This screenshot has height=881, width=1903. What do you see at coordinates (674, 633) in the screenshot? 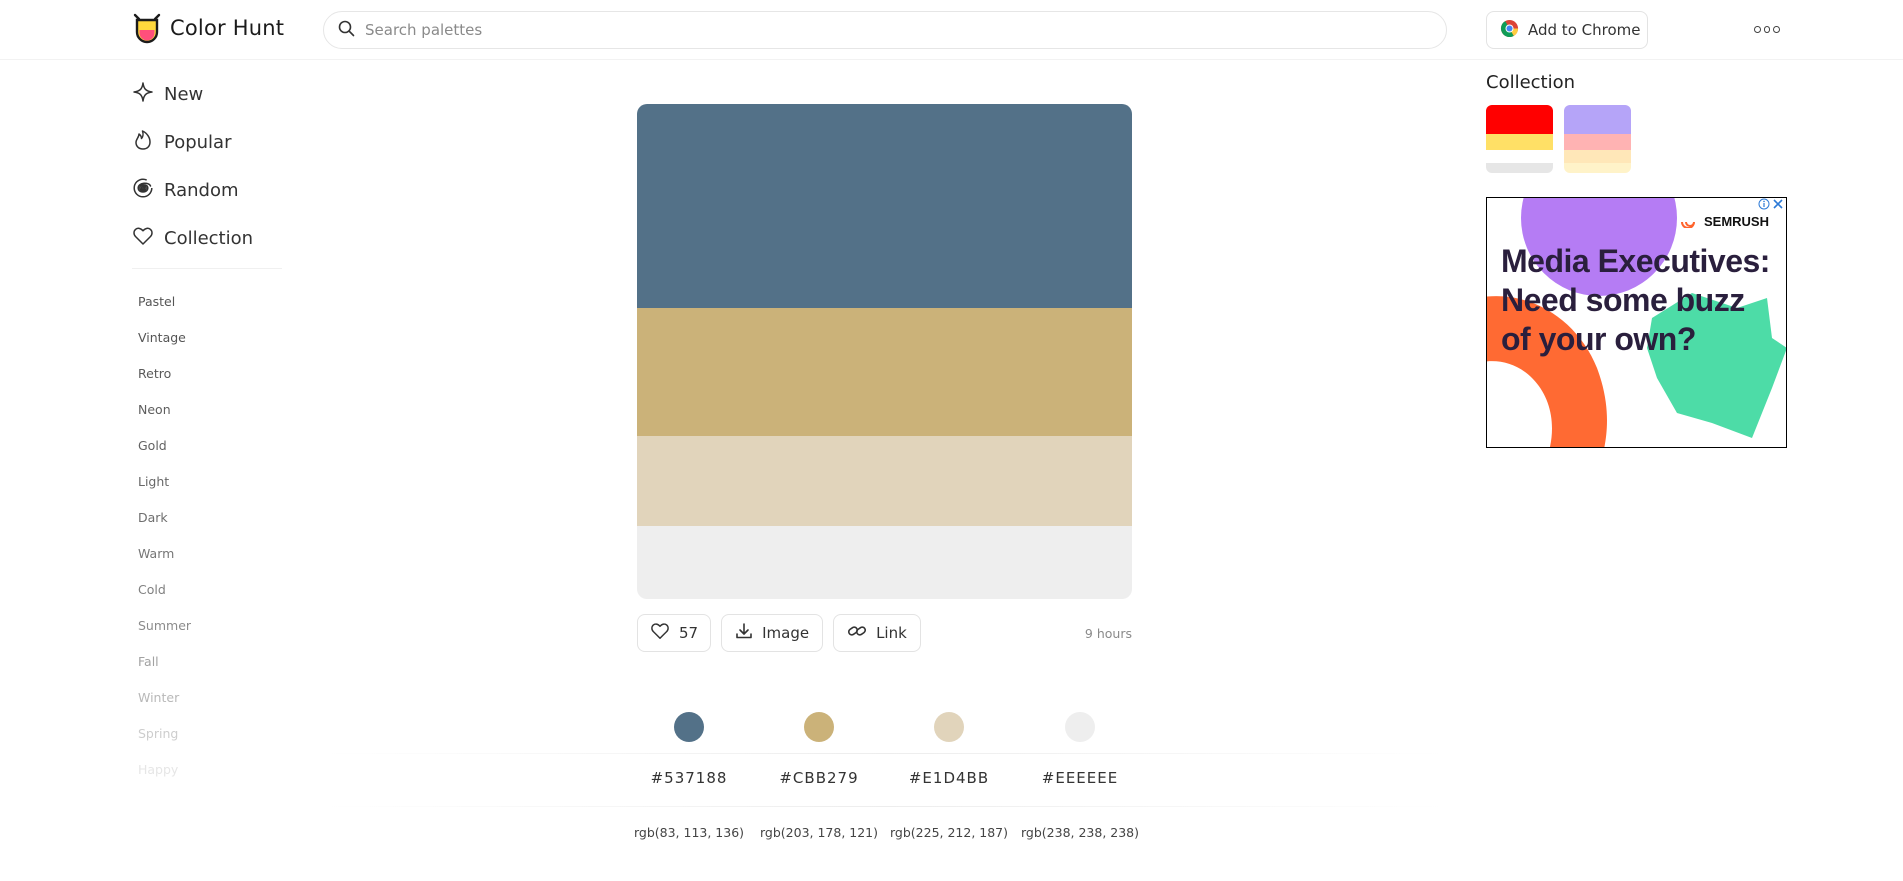
I see `like-button: 57` at bounding box center [674, 633].